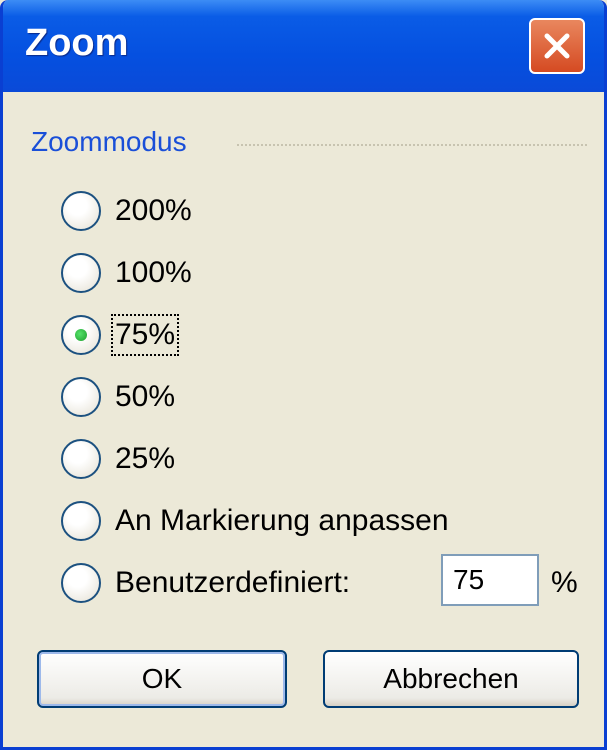  What do you see at coordinates (145, 458) in the screenshot?
I see `radio-label: 25%` at bounding box center [145, 458].